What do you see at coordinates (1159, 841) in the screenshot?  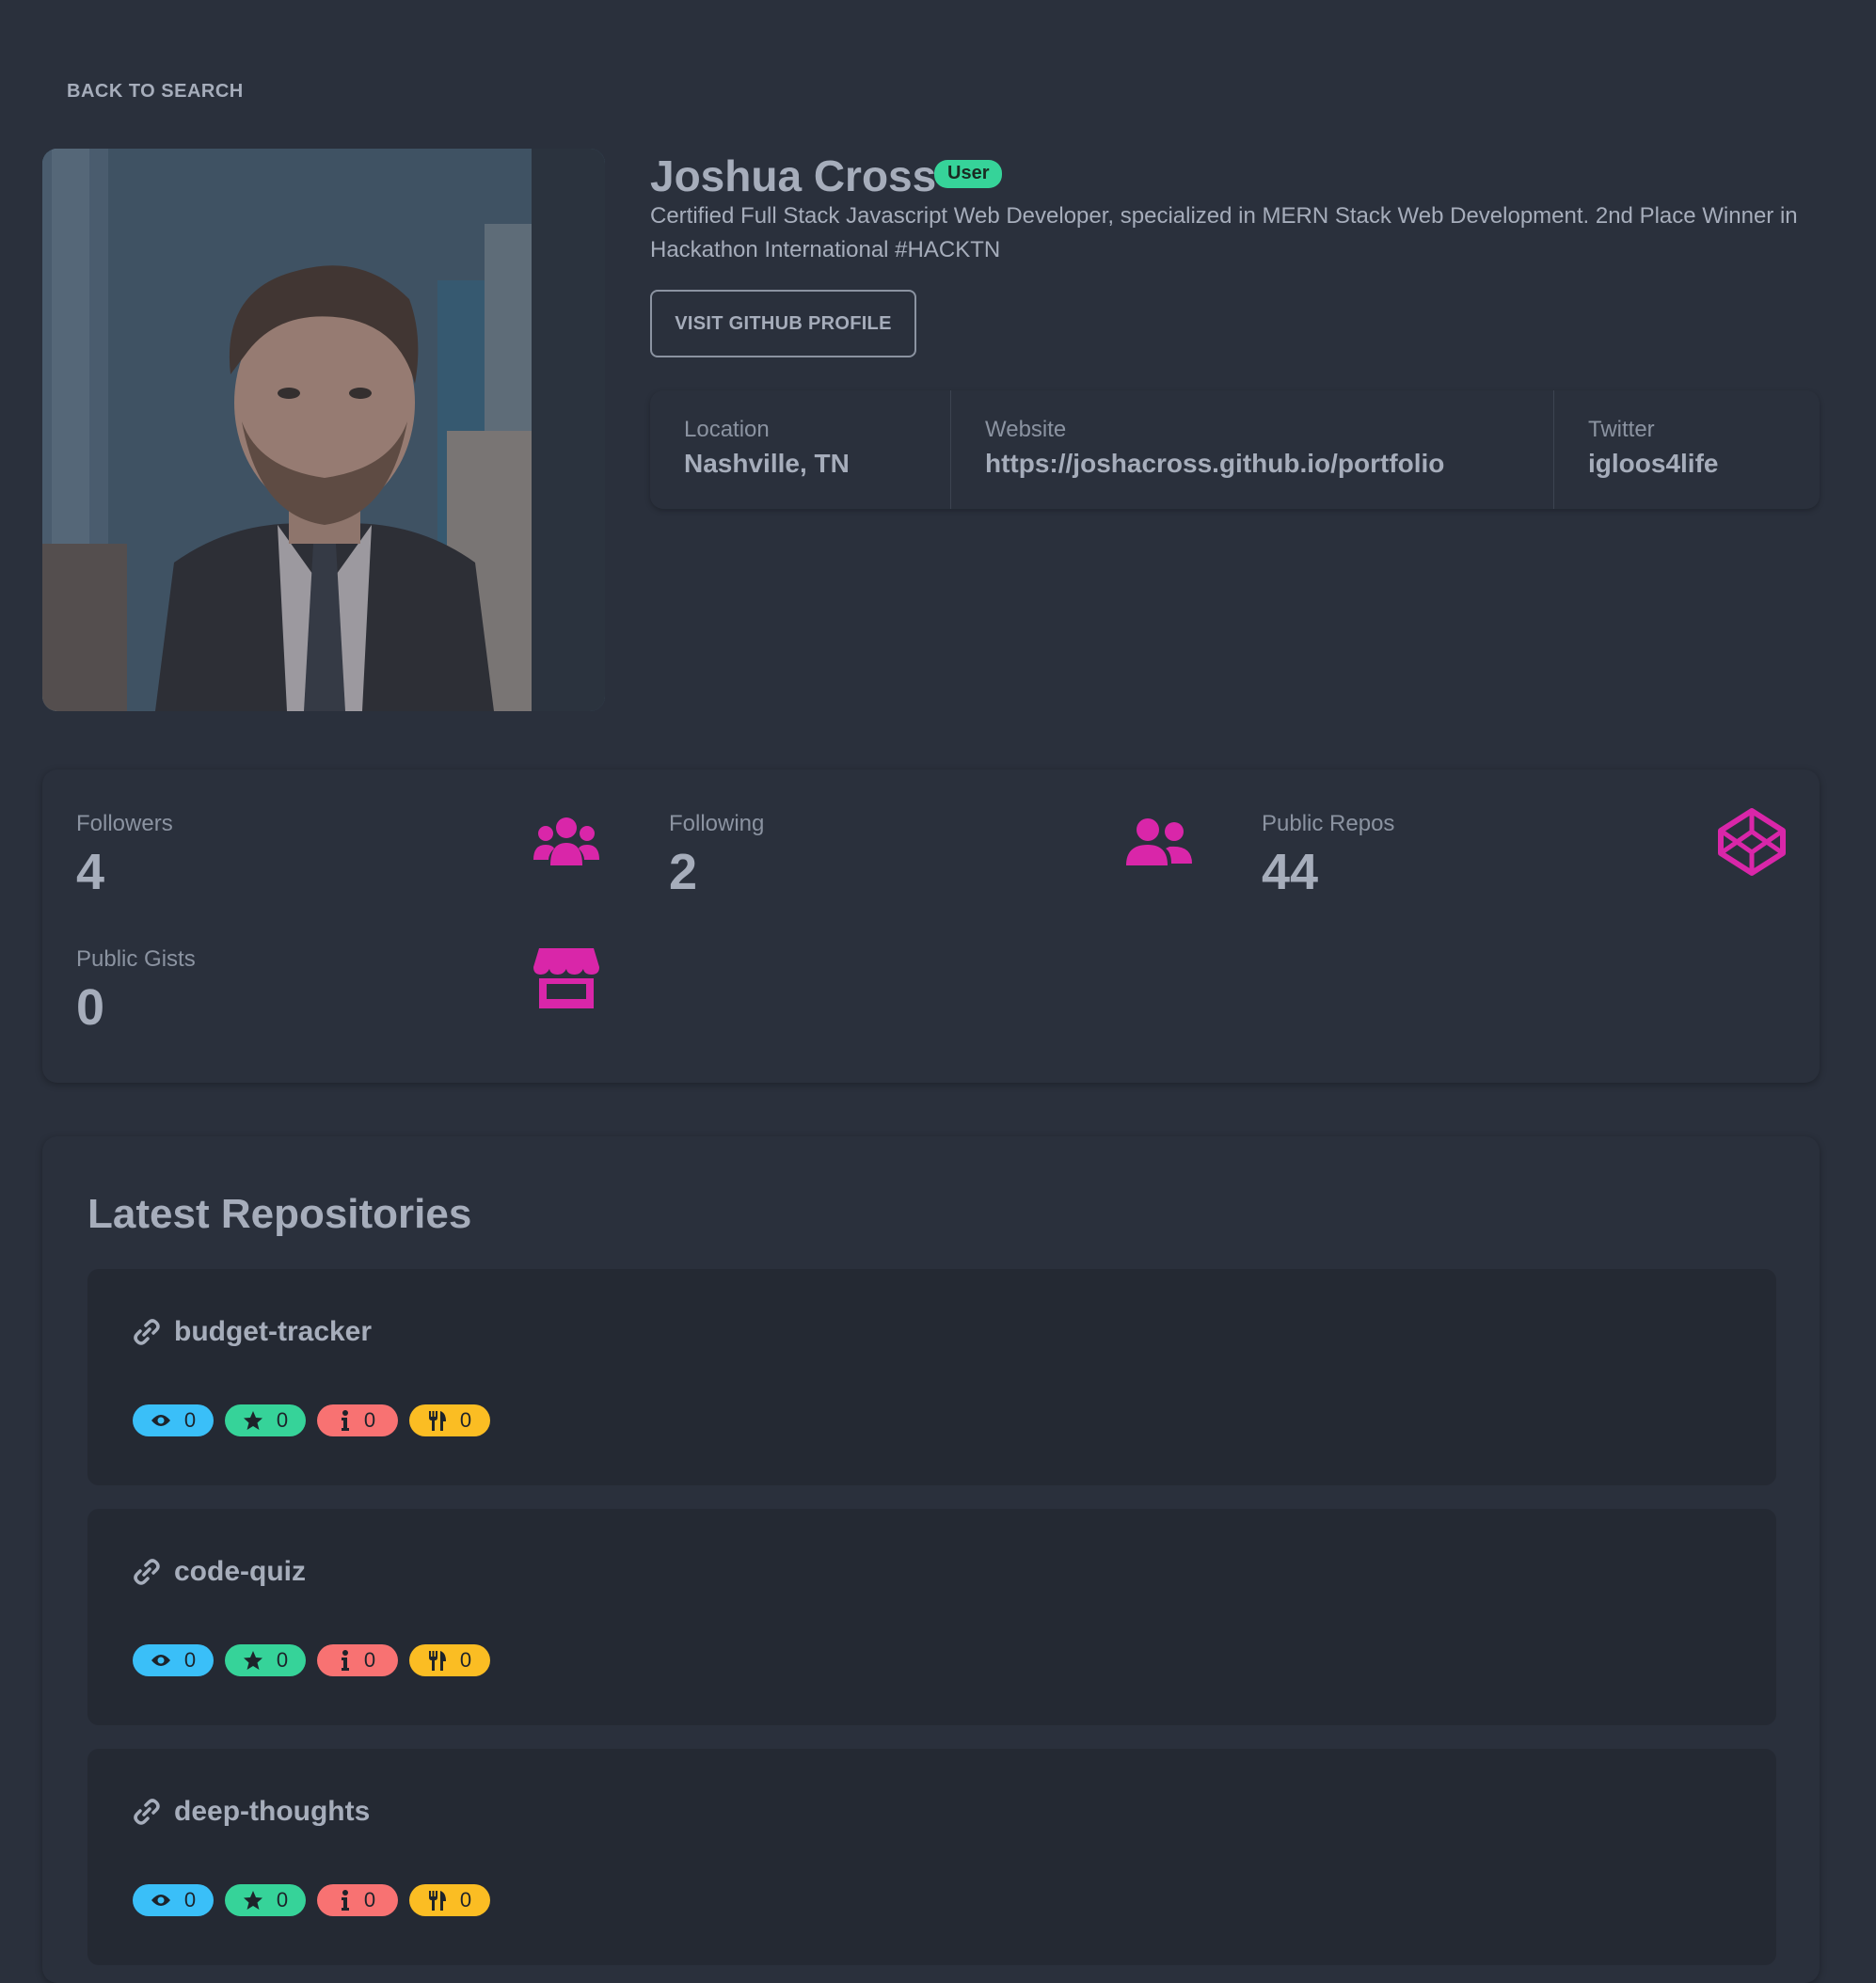 I see `user-friends-icon` at bounding box center [1159, 841].